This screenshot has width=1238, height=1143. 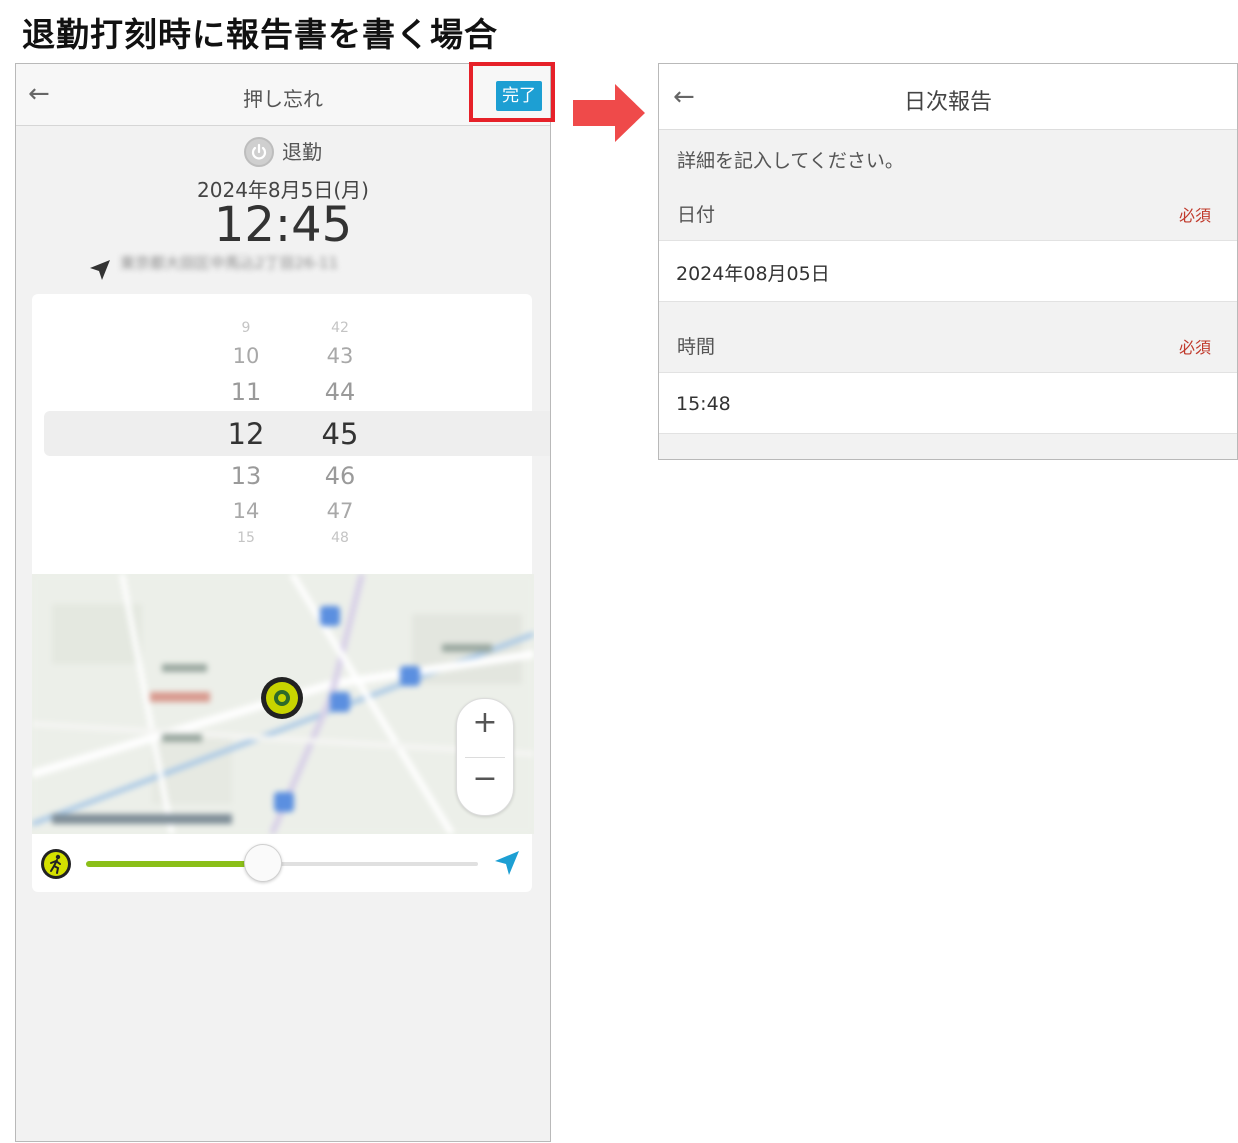 What do you see at coordinates (174, 864) in the screenshot?
I see `slider-fill` at bounding box center [174, 864].